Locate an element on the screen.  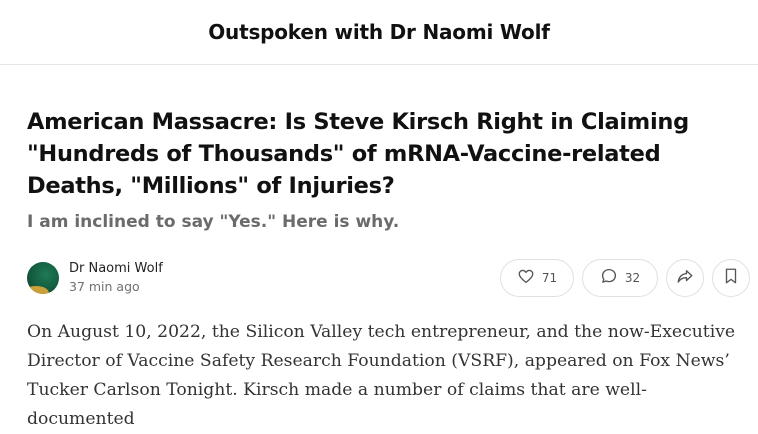
bookmark-button is located at coordinates (731, 278).